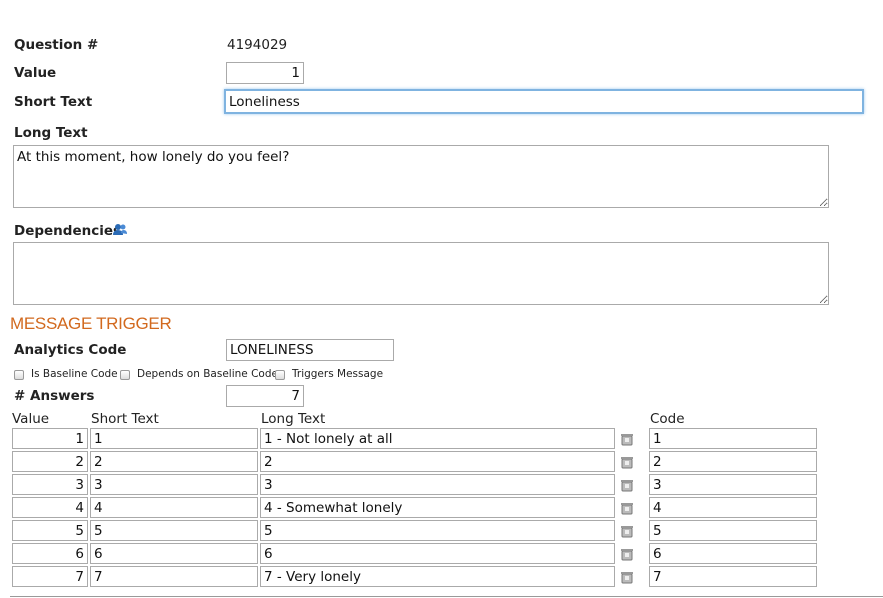 This screenshot has height=598, width=883. Describe the element at coordinates (54, 396) in the screenshot. I see `answers-count-label: # Answers` at that location.